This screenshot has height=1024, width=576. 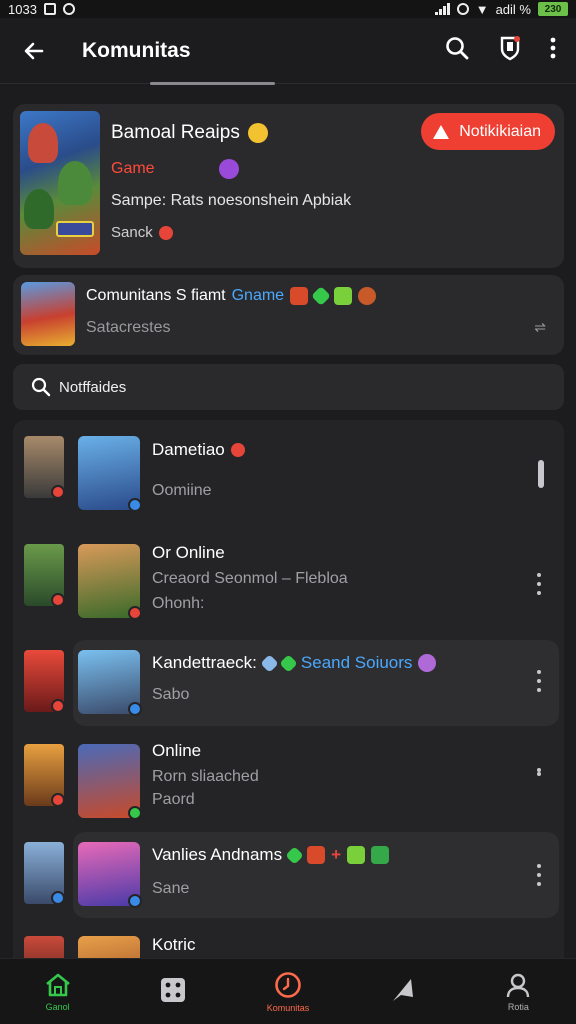 What do you see at coordinates (175, 132) in the screenshot?
I see `game-title-text: Bamoal Reaips` at bounding box center [175, 132].